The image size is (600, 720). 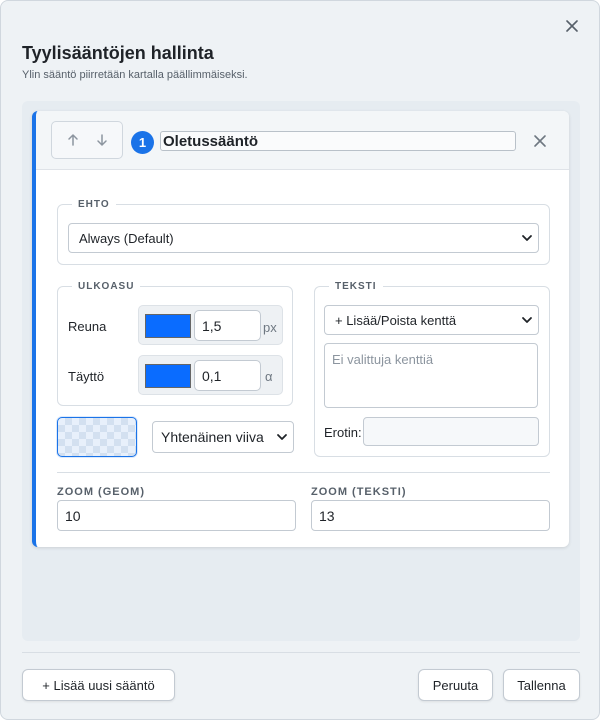 I want to click on cancel-button: Peruuta, so click(x=455, y=685).